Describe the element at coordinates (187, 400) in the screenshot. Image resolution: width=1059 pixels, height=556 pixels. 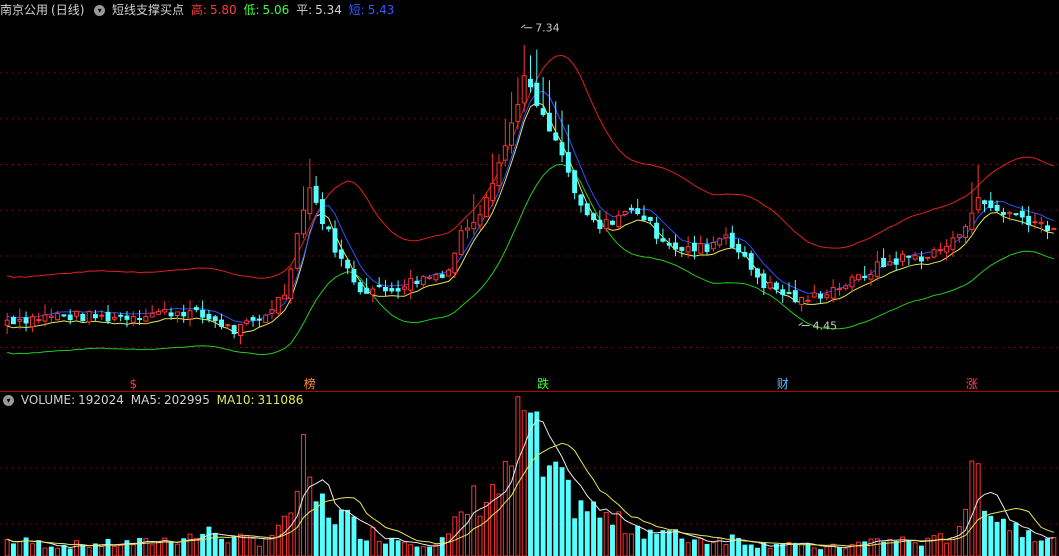
I see `ma5-value: 202995` at that location.